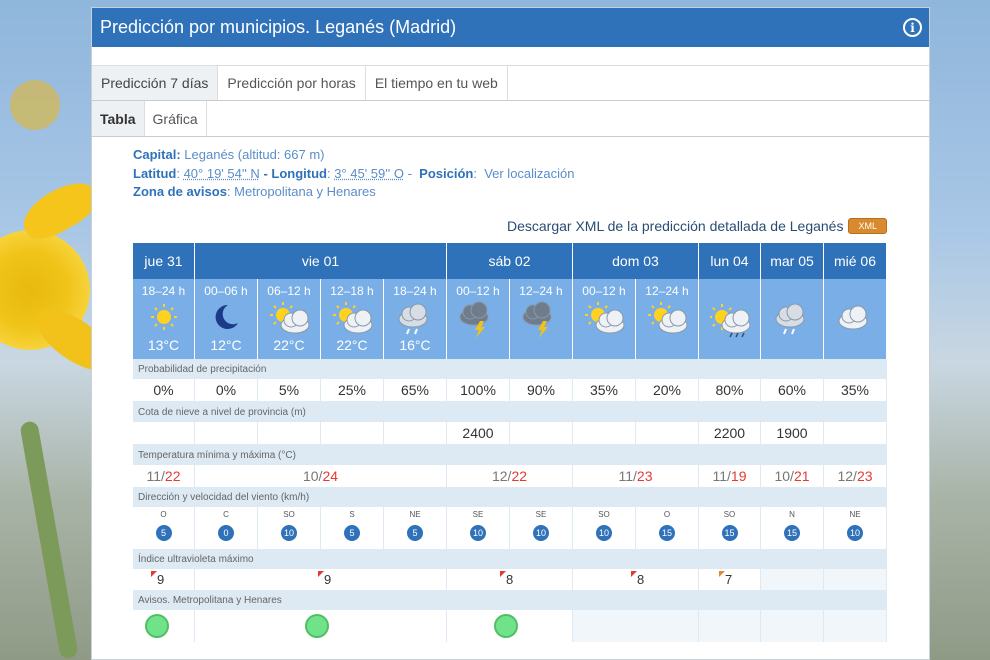 This screenshot has width=990, height=660. Describe the element at coordinates (510, 119) in the screenshot. I see `sub-tabs: Tabla Gráfica` at that location.